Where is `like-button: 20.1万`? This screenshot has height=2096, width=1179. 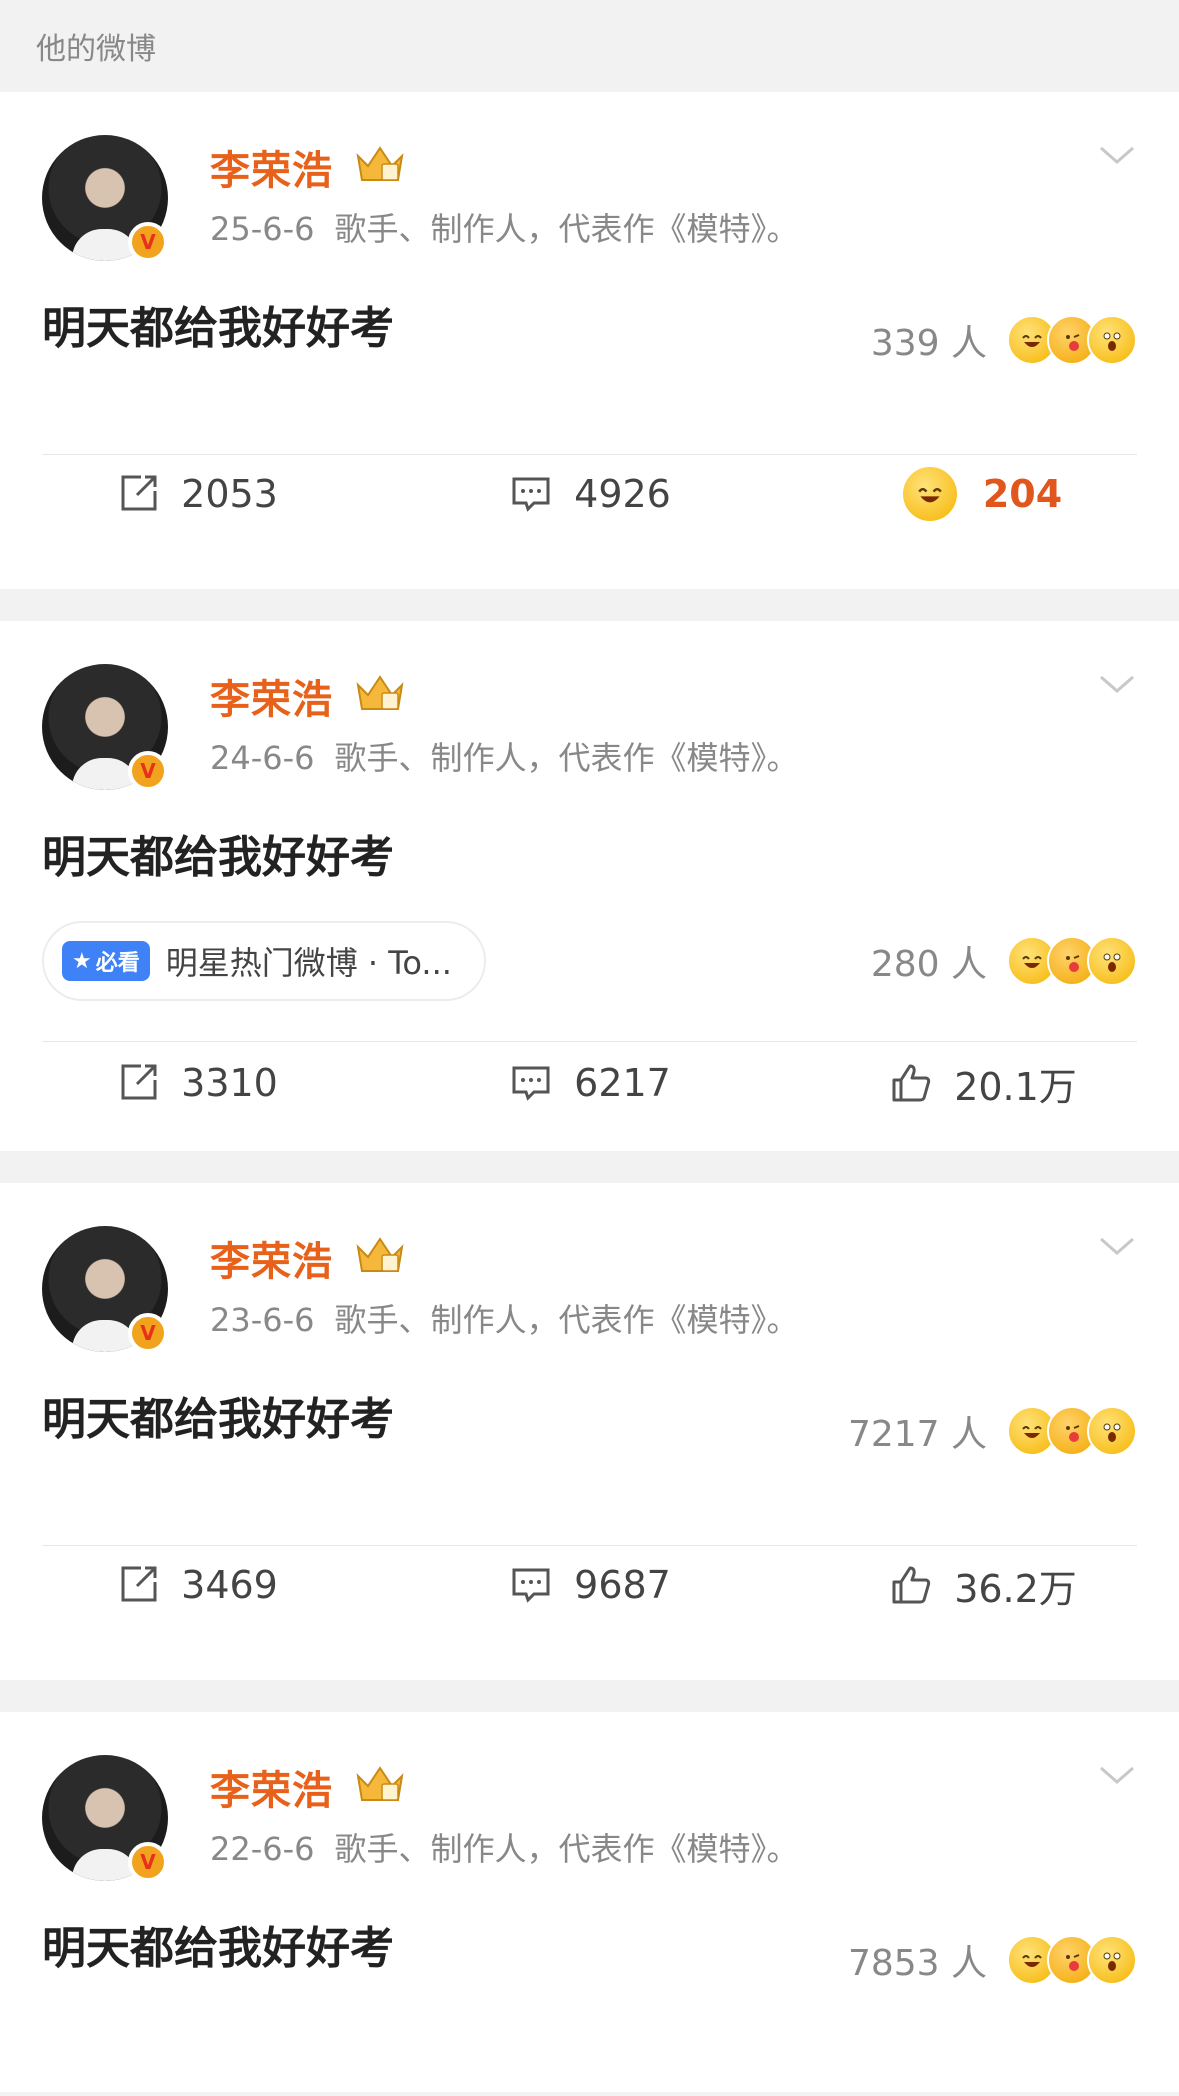 like-button: 20.1万 is located at coordinates (982, 1083).